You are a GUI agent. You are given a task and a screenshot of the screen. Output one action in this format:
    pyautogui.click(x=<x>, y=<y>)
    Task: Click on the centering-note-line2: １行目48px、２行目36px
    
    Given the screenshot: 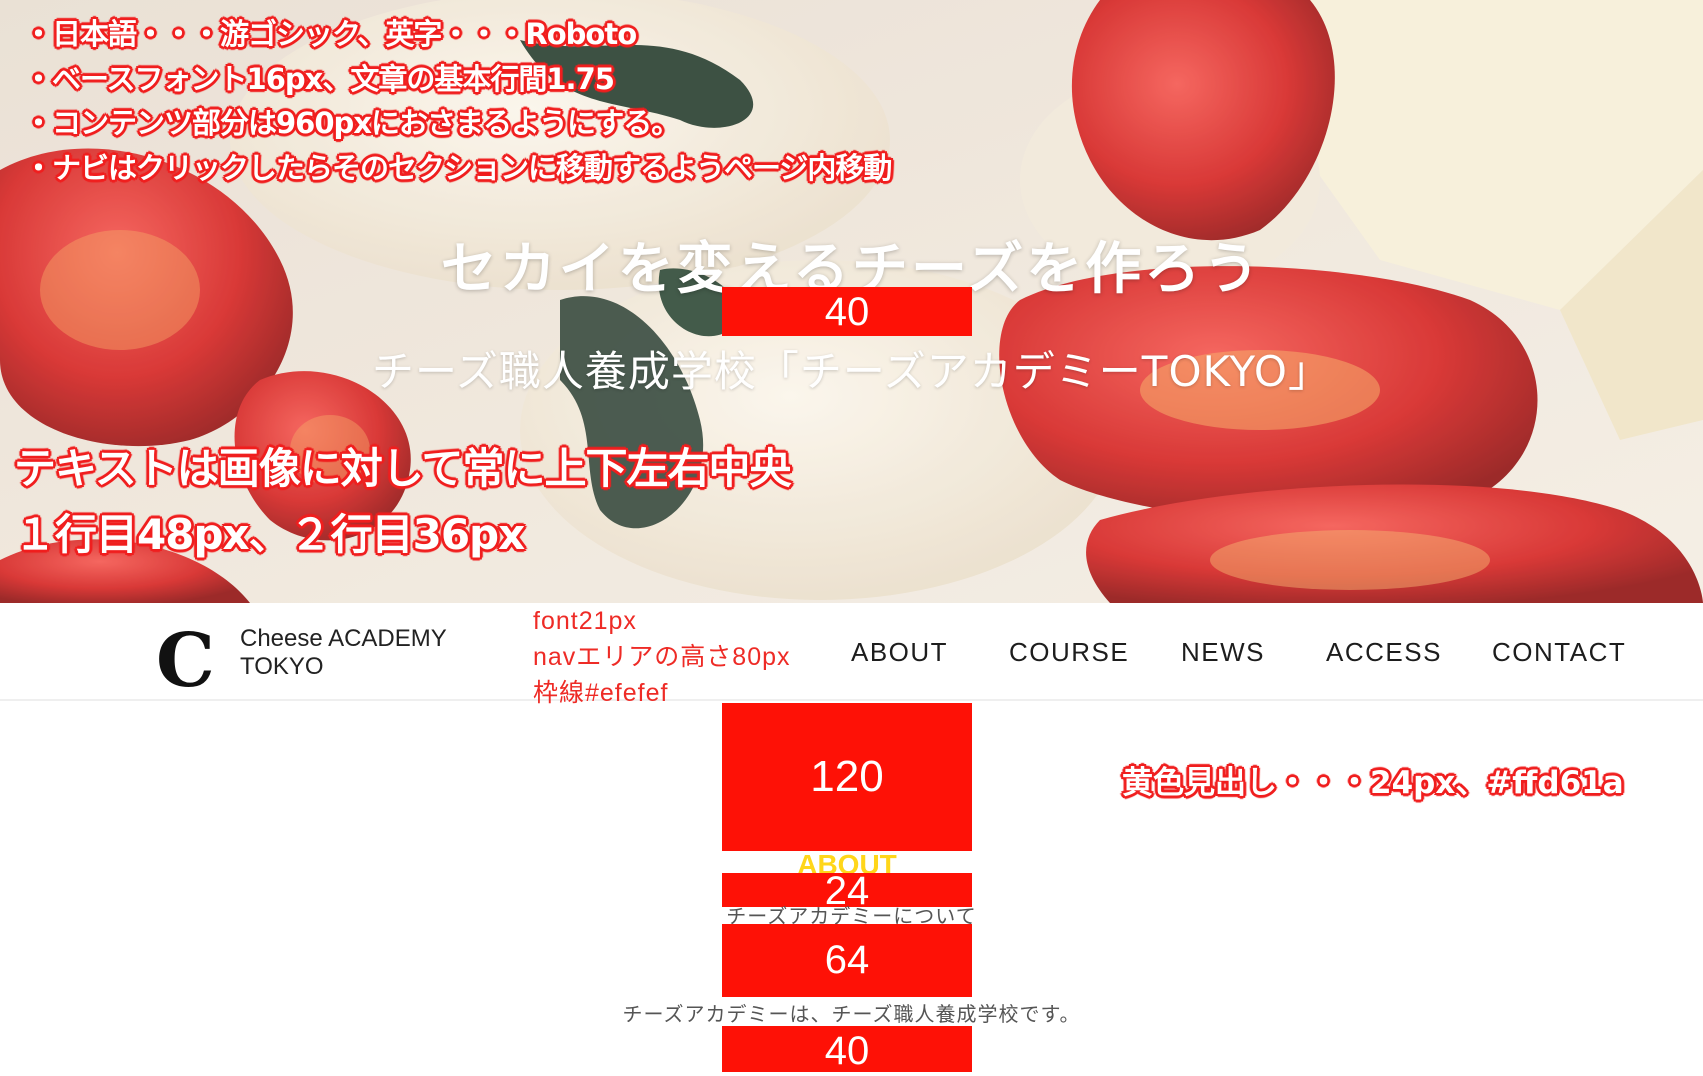 What is the action you would take?
    pyautogui.click(x=269, y=534)
    